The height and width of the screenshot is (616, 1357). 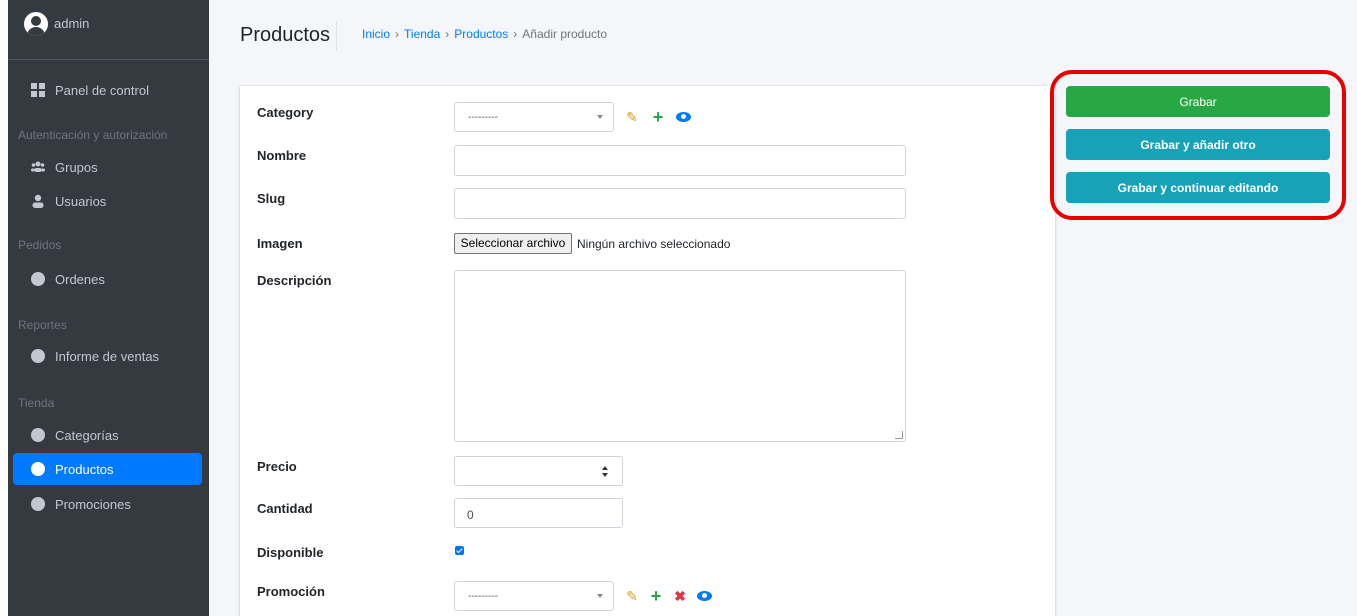 I want to click on precio-input, so click(x=538, y=471).